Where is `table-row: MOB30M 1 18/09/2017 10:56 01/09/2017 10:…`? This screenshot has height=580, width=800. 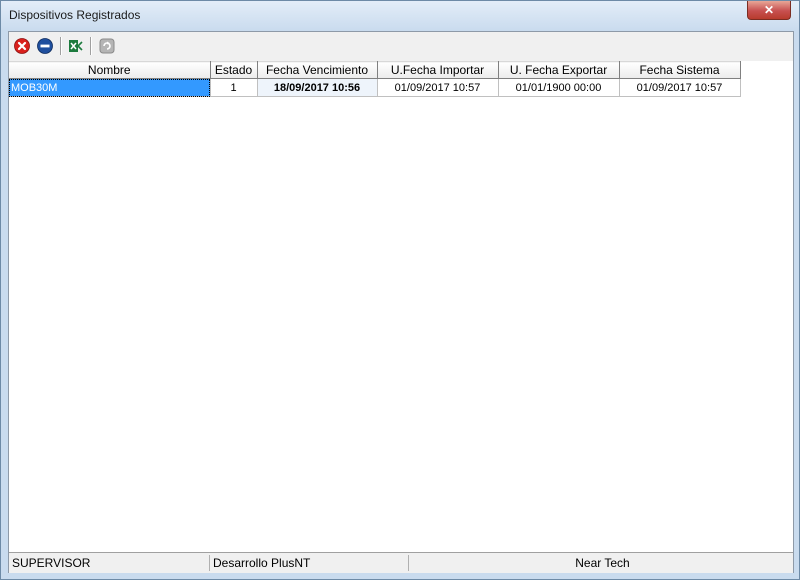
table-row: MOB30M 1 18/09/2017 10:56 01/09/2017 10:… is located at coordinates (375, 87).